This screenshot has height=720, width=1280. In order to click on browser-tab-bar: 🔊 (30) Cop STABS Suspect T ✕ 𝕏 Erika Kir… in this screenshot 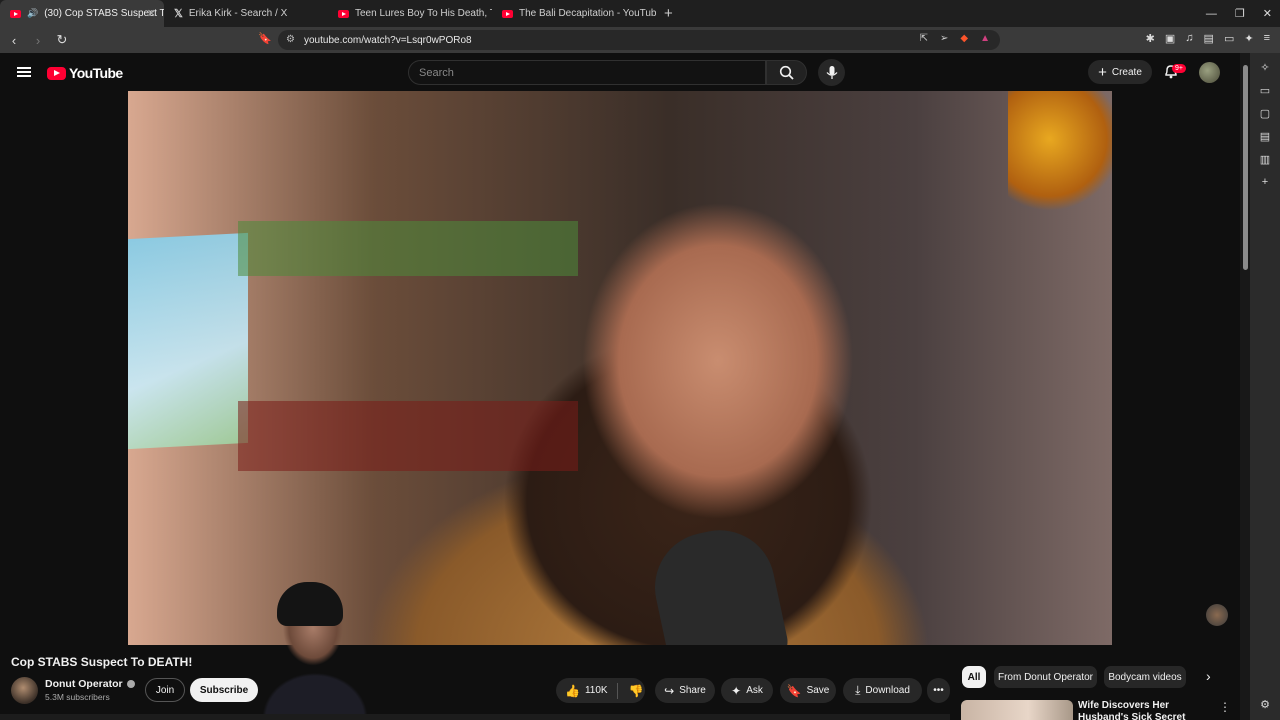, I will do `click(640, 13)`.